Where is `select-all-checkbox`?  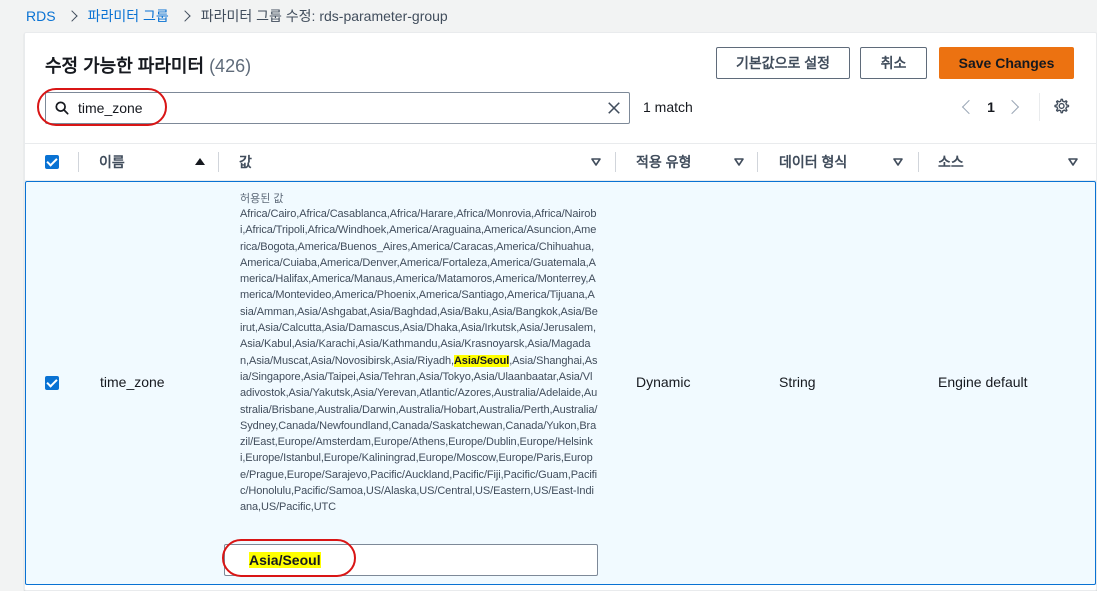
select-all-checkbox is located at coordinates (52, 162).